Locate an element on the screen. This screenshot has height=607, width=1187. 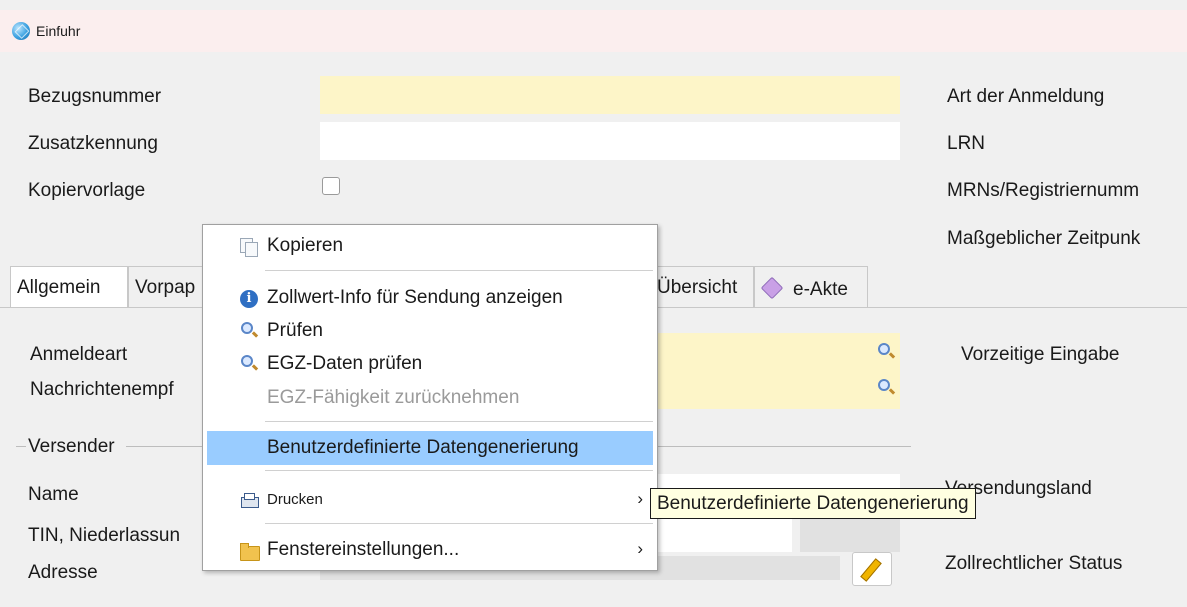
menu-item-label: Drucken is located at coordinates (295, 499).